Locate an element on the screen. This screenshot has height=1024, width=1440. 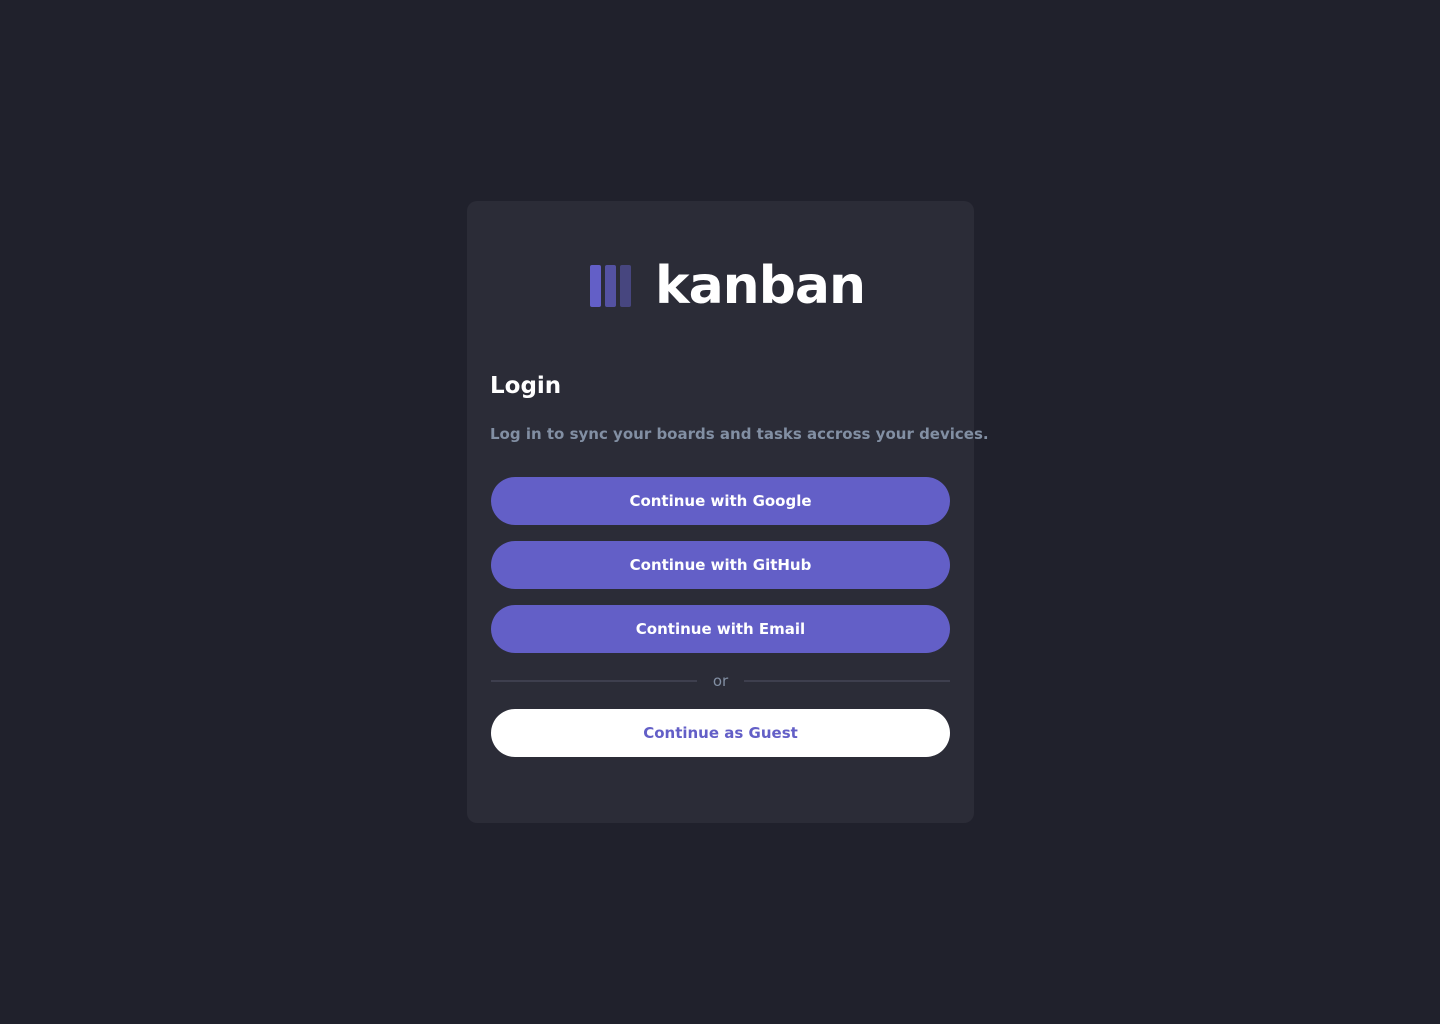
continue-with-google-button: Continue with Google is located at coordinates (720, 501).